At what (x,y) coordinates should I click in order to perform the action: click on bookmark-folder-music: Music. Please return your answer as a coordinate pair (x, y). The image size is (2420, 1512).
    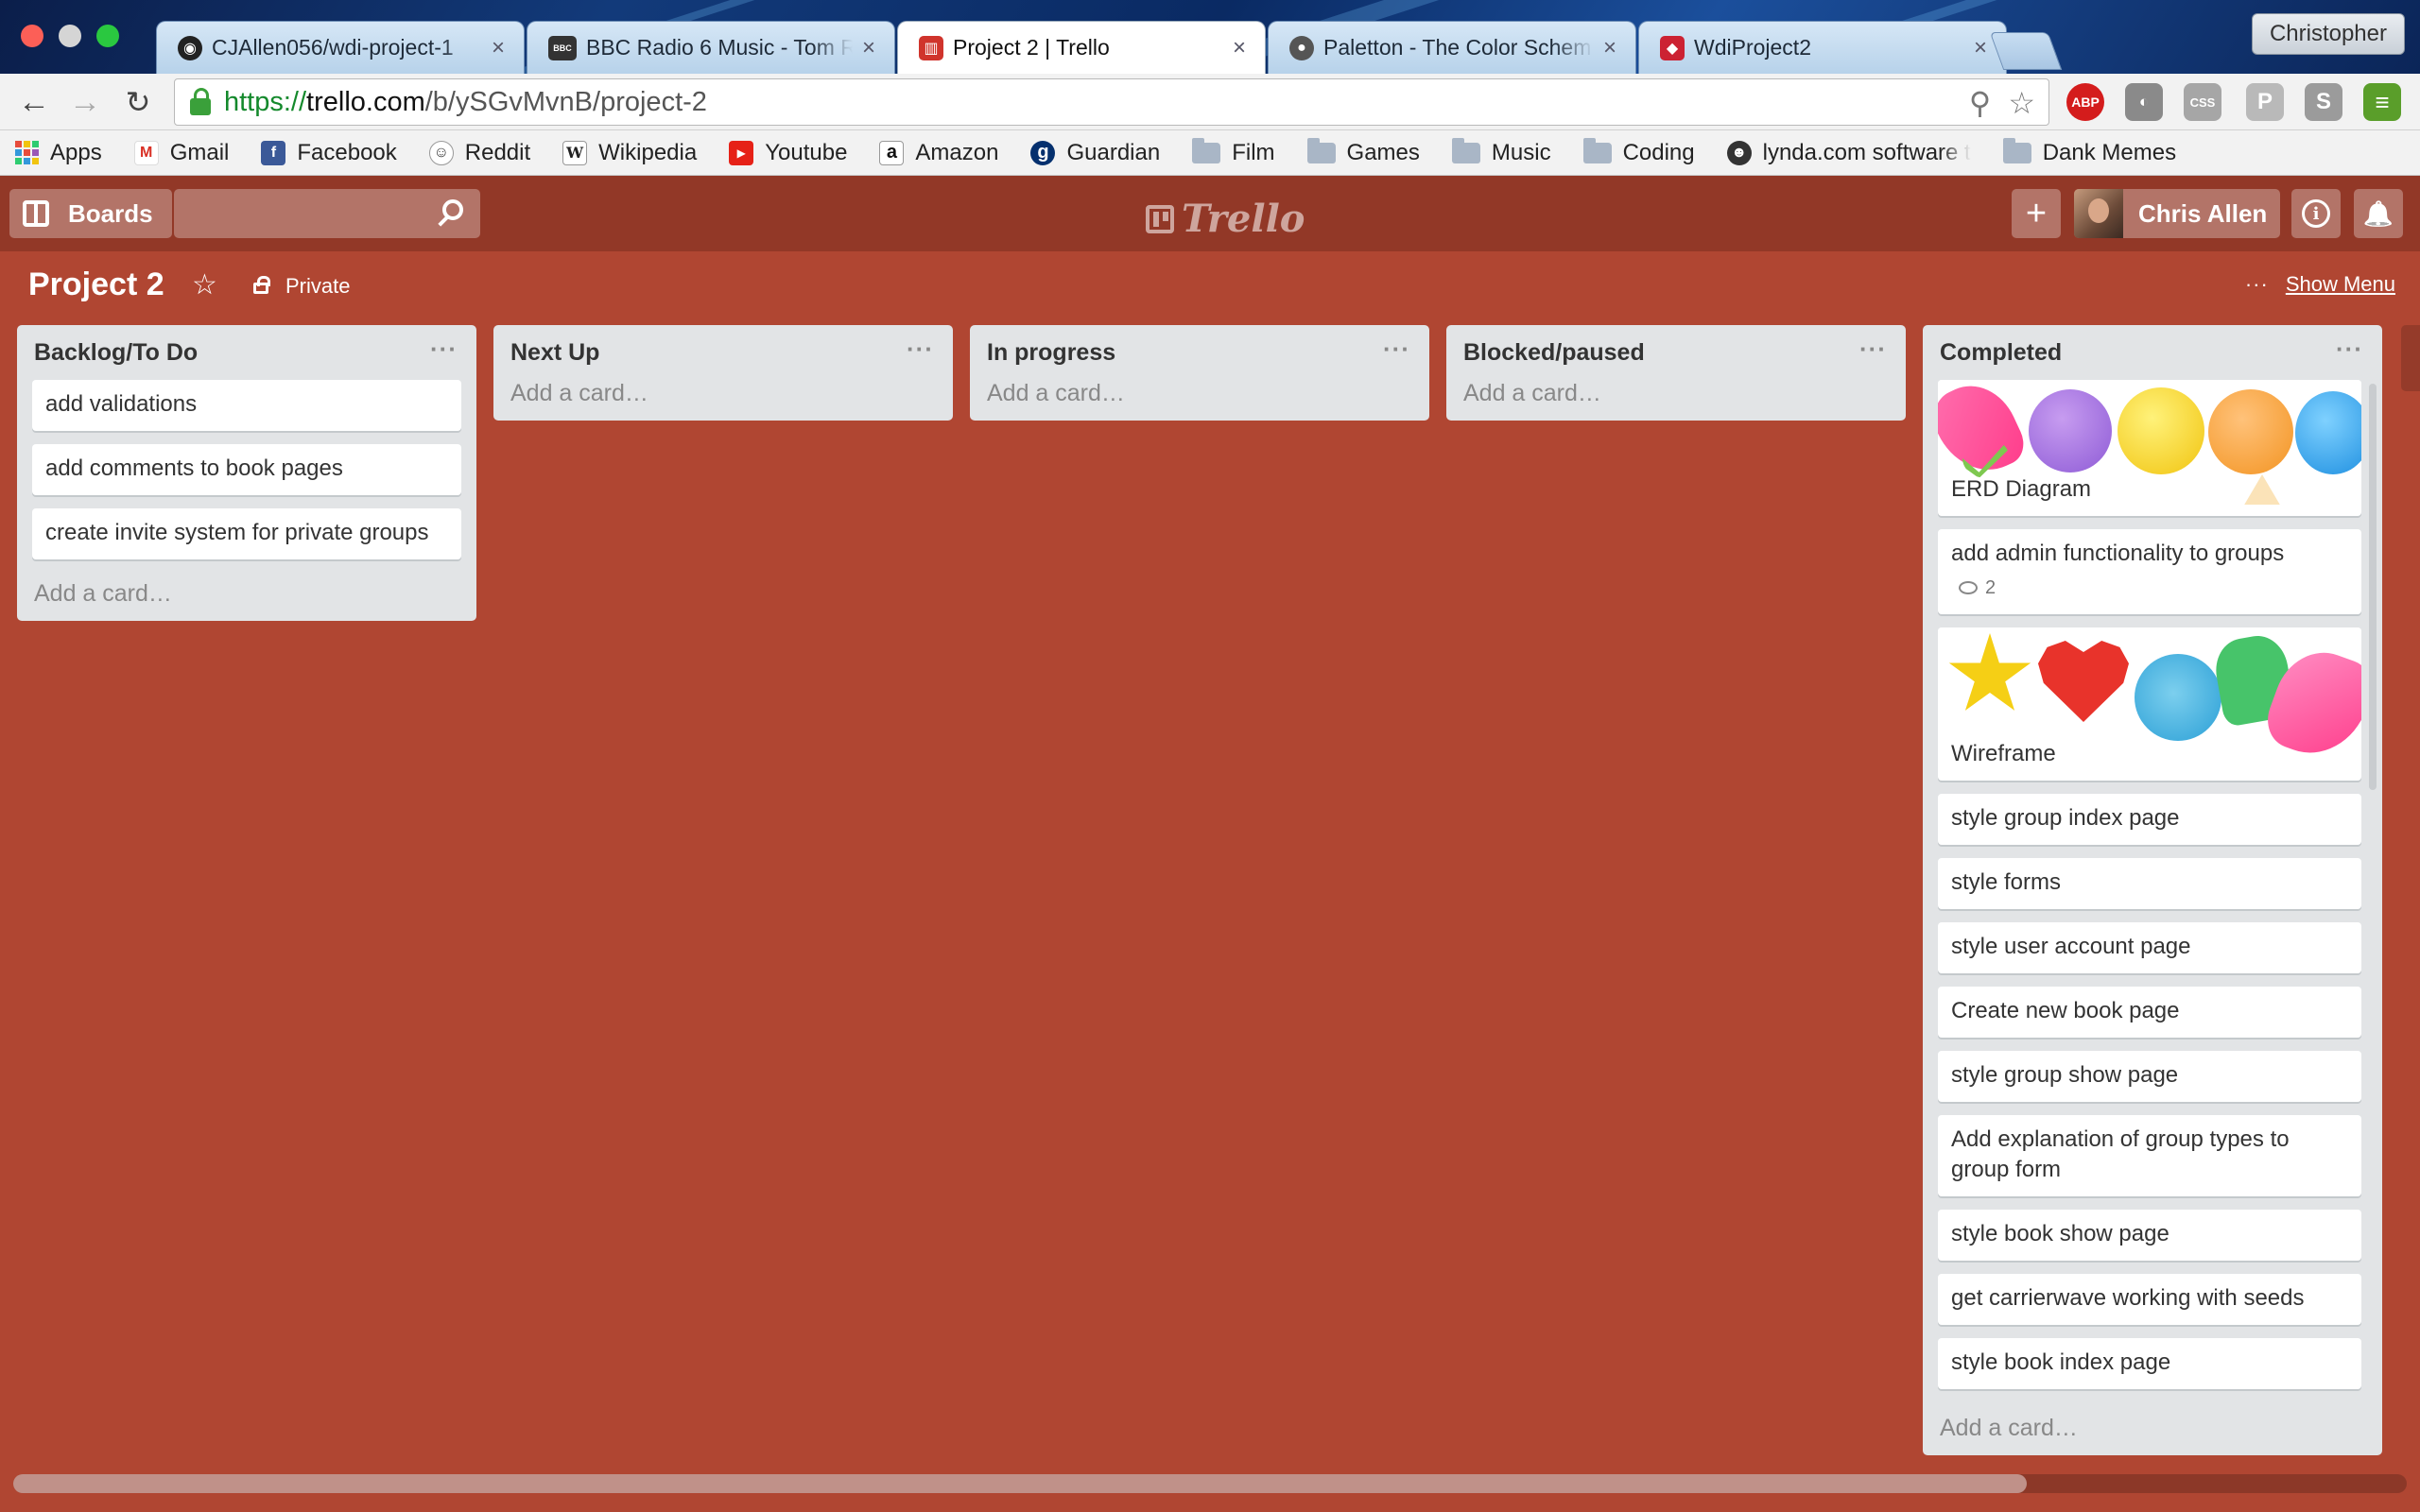
    Looking at the image, I should click on (1501, 151).